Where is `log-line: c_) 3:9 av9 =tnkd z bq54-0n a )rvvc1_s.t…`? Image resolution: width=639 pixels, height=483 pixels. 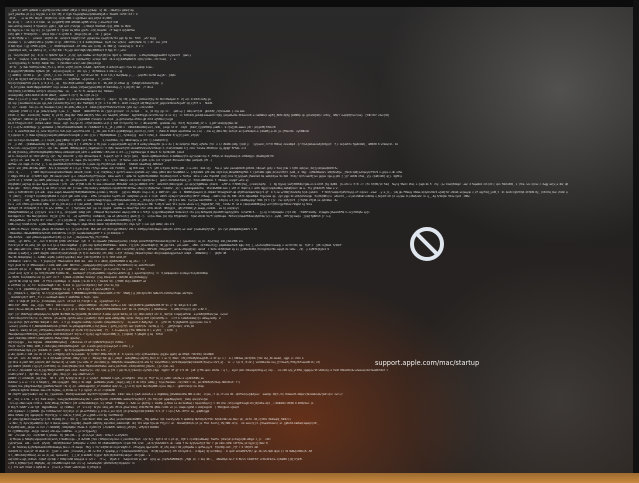 log-line: c_) 3:9 av9 =tnkd z bq54-0n a )rvvc1_s.t… is located at coordinates (54, 467).